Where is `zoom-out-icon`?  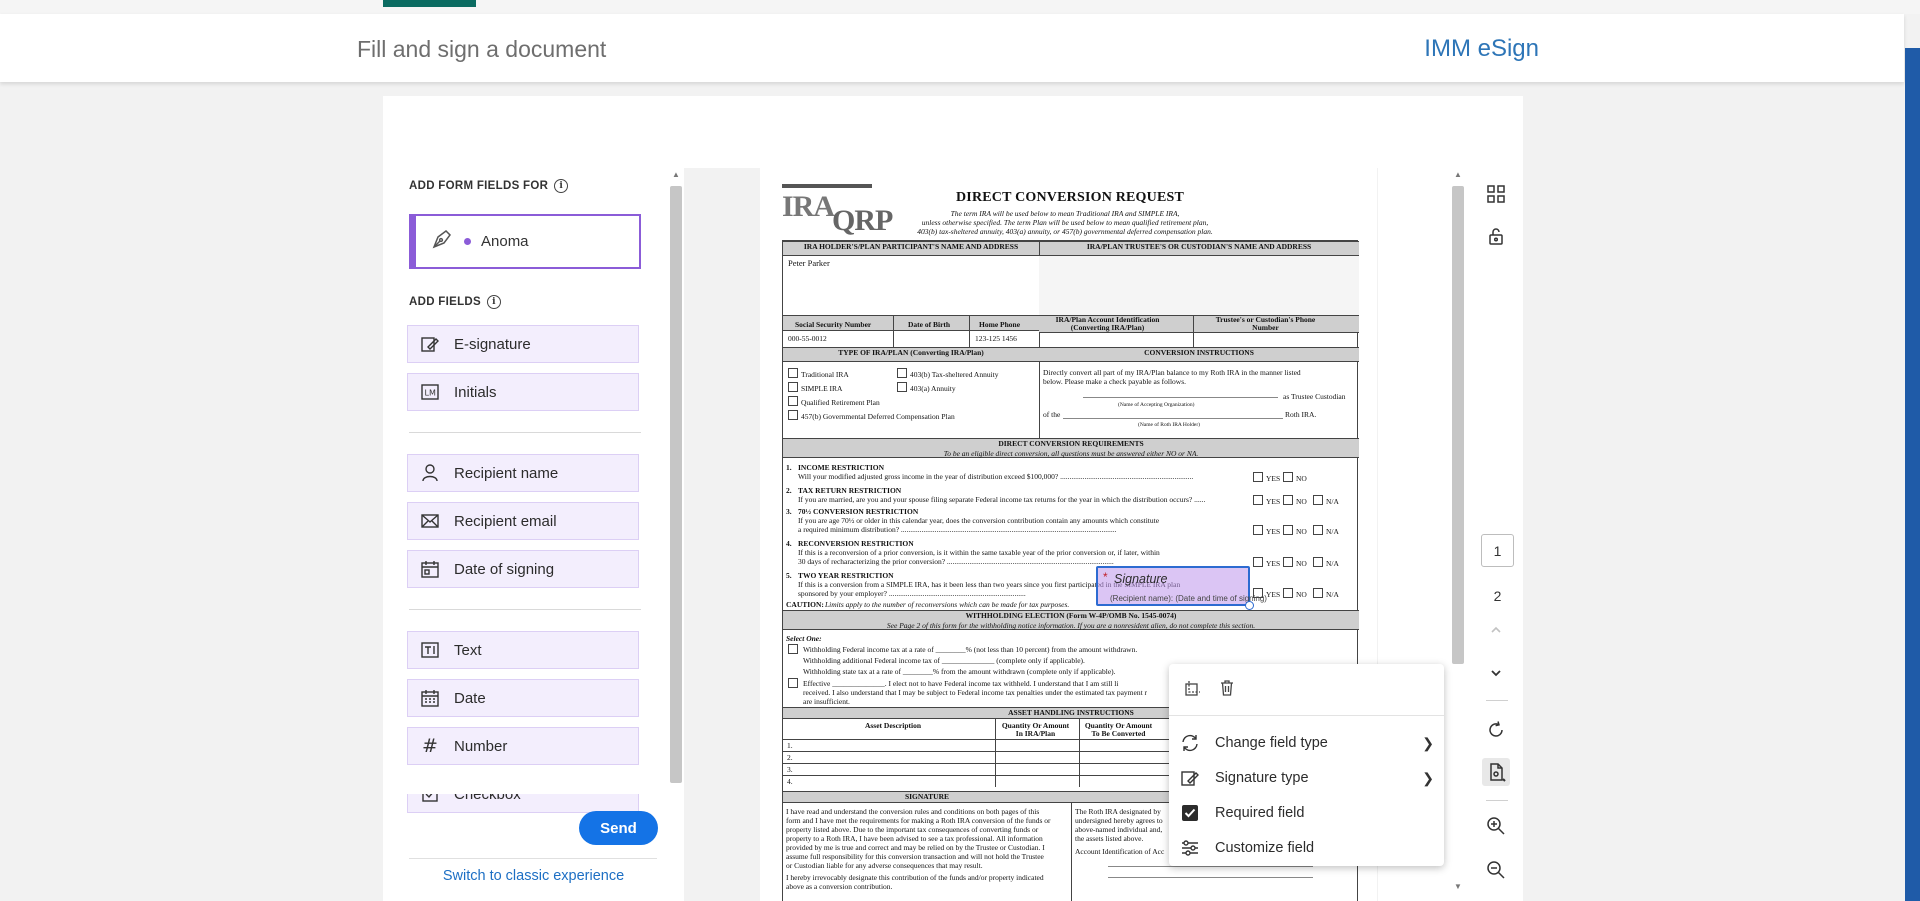 zoom-out-icon is located at coordinates (1496, 870).